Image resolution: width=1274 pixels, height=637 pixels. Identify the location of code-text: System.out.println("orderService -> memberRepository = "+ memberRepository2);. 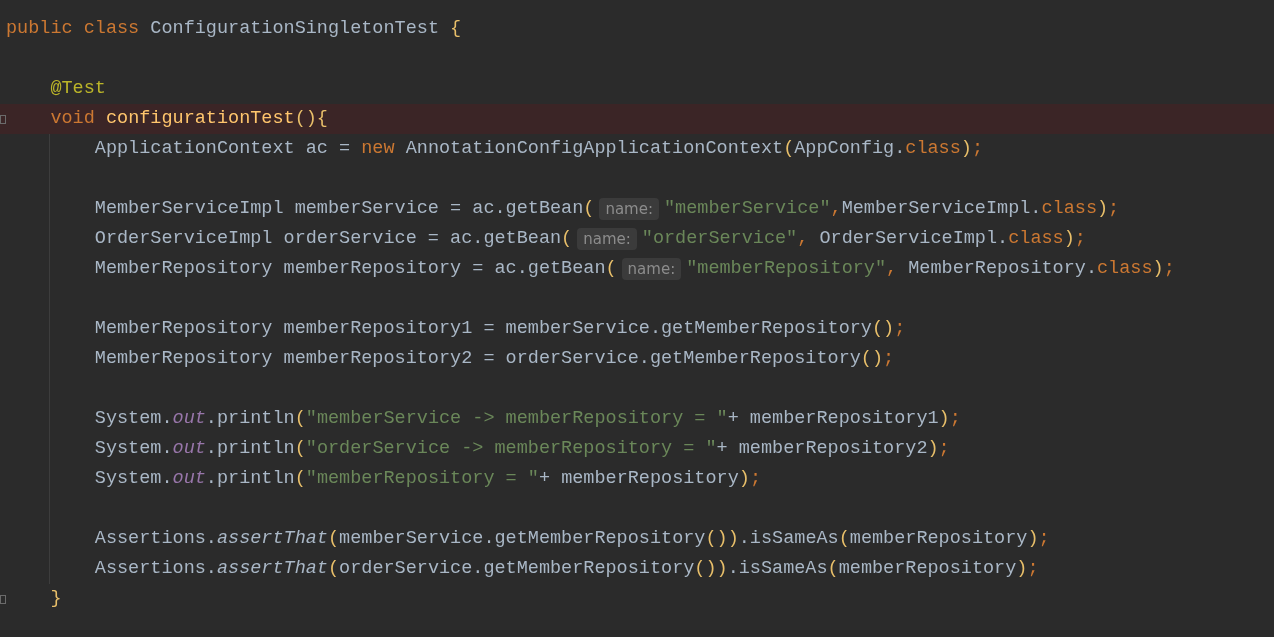
(521, 449).